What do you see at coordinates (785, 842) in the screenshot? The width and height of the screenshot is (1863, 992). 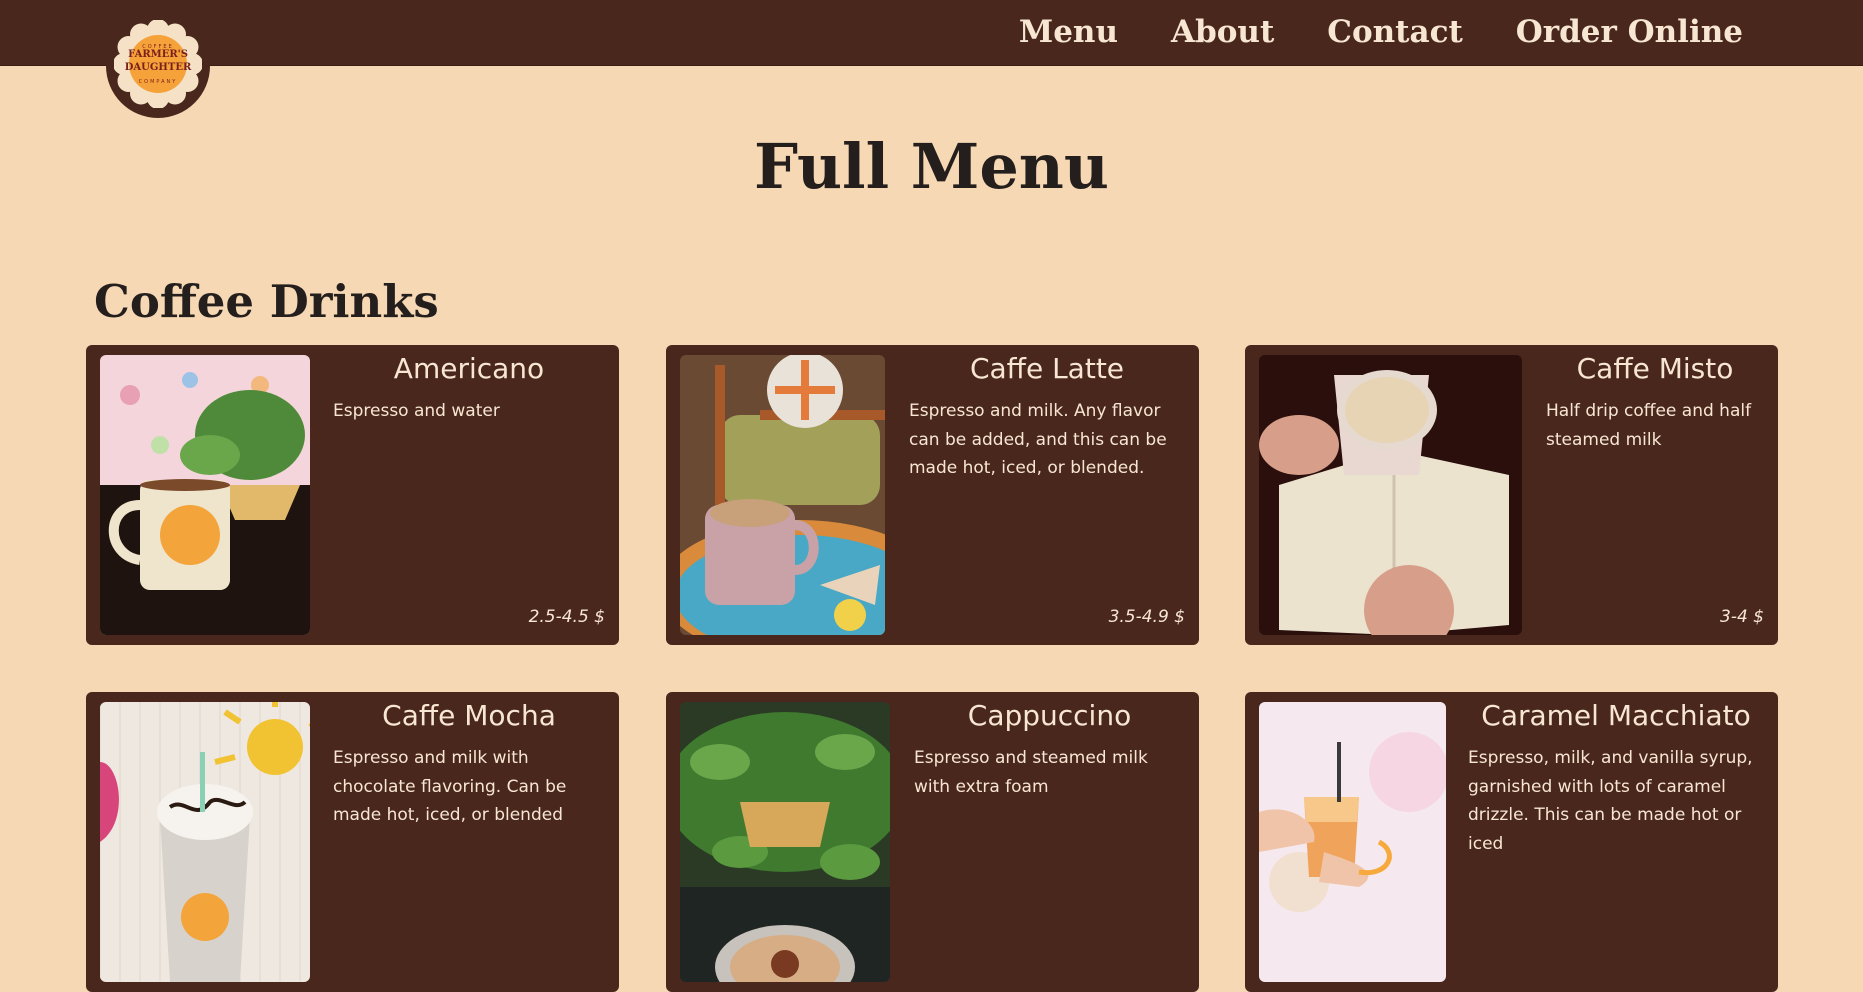 I see `plant-and-cappuccino-photo` at bounding box center [785, 842].